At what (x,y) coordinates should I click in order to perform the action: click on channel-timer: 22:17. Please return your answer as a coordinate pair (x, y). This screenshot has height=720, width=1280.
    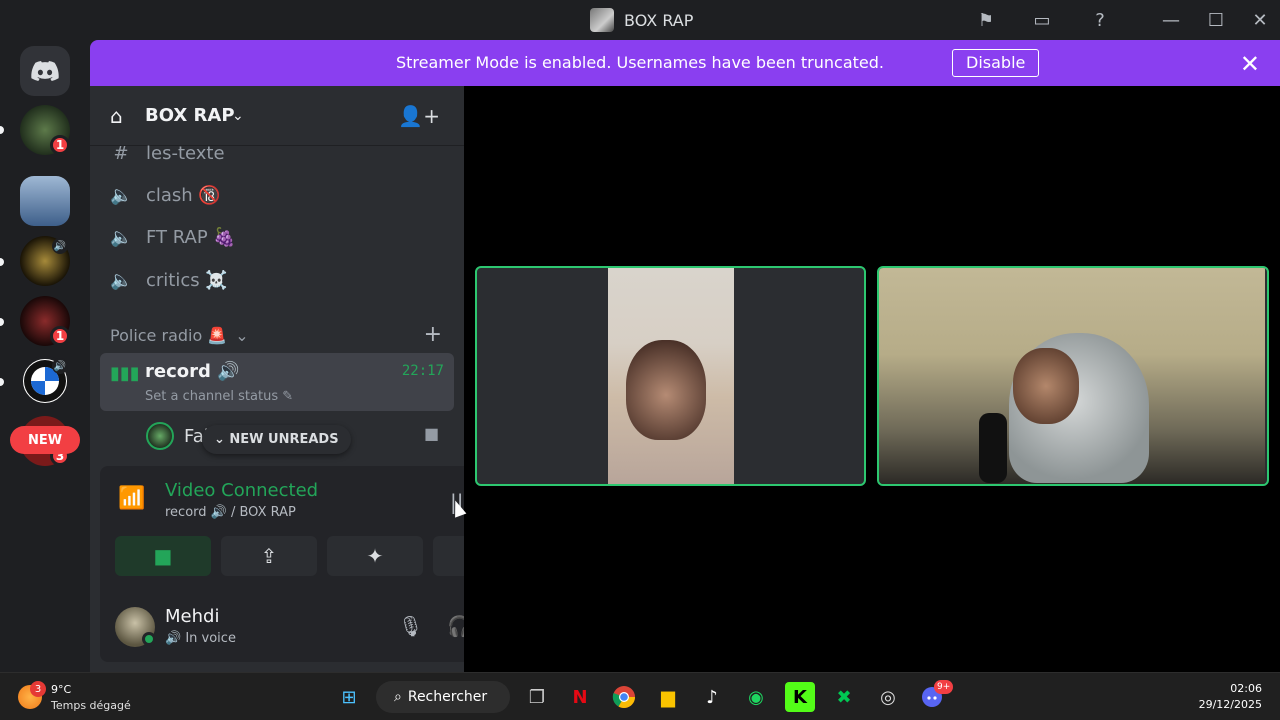
    Looking at the image, I should click on (422, 371).